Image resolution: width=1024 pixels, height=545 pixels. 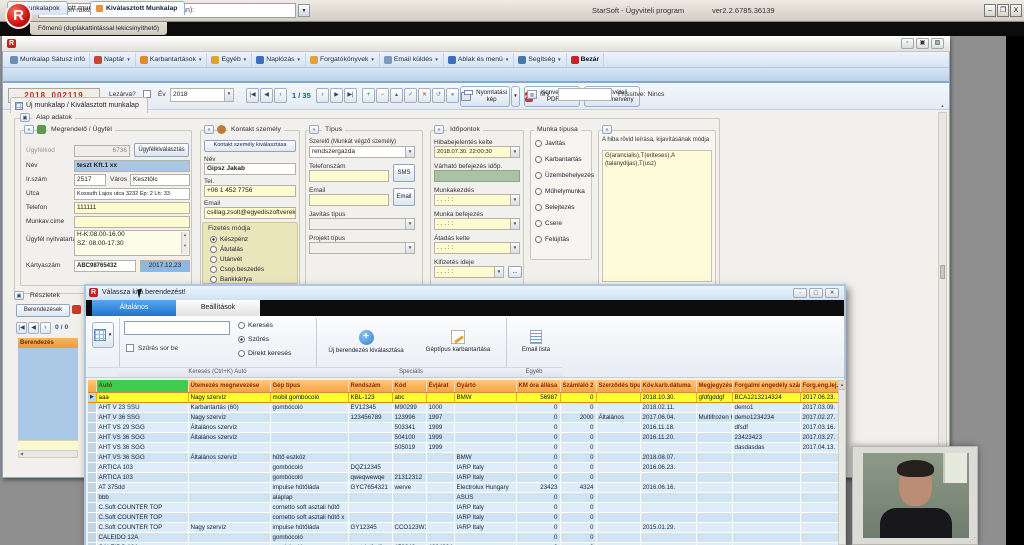 I want to click on cell-r14c8: 0, so click(x=538, y=527).